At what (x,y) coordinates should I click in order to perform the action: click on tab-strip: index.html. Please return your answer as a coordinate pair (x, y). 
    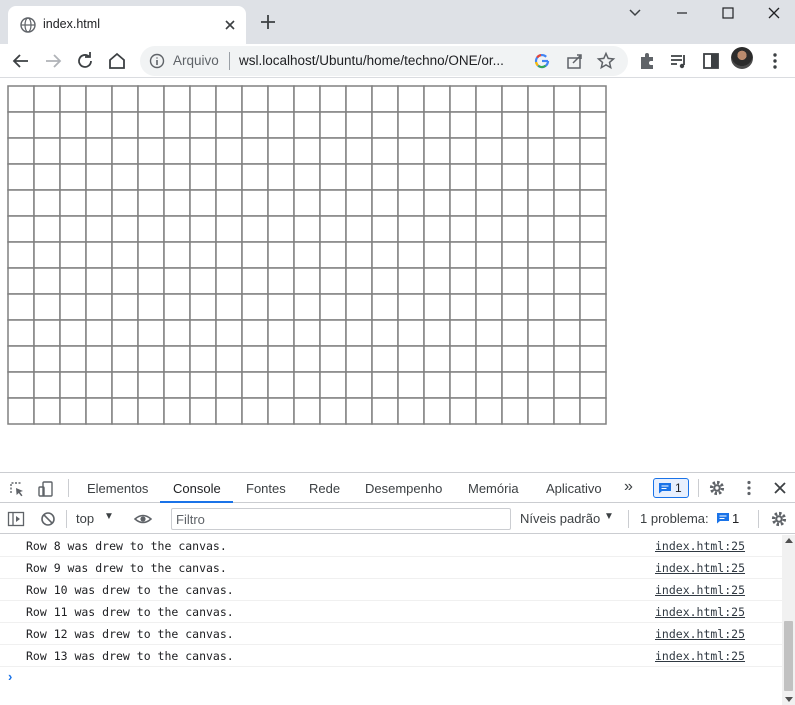
    Looking at the image, I should click on (397, 22).